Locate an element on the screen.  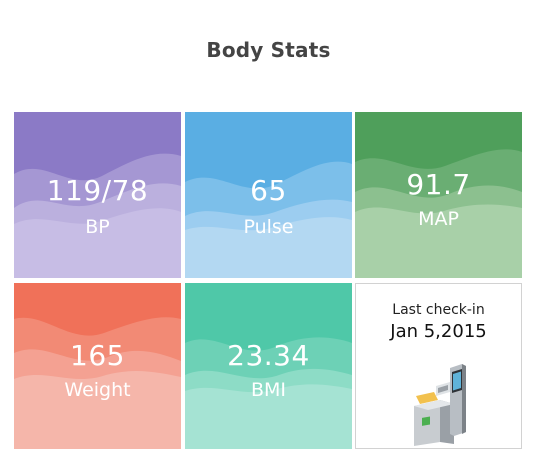
map-value: 91.7 is located at coordinates (438, 184).